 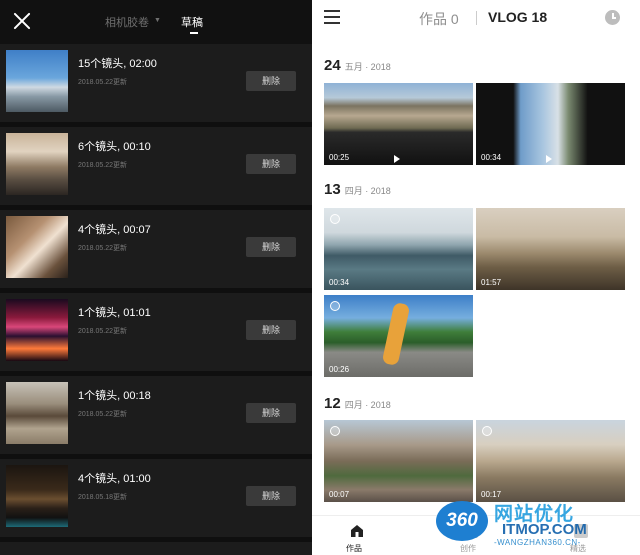 I want to click on video-clip: 01:57, so click(x=550, y=249).